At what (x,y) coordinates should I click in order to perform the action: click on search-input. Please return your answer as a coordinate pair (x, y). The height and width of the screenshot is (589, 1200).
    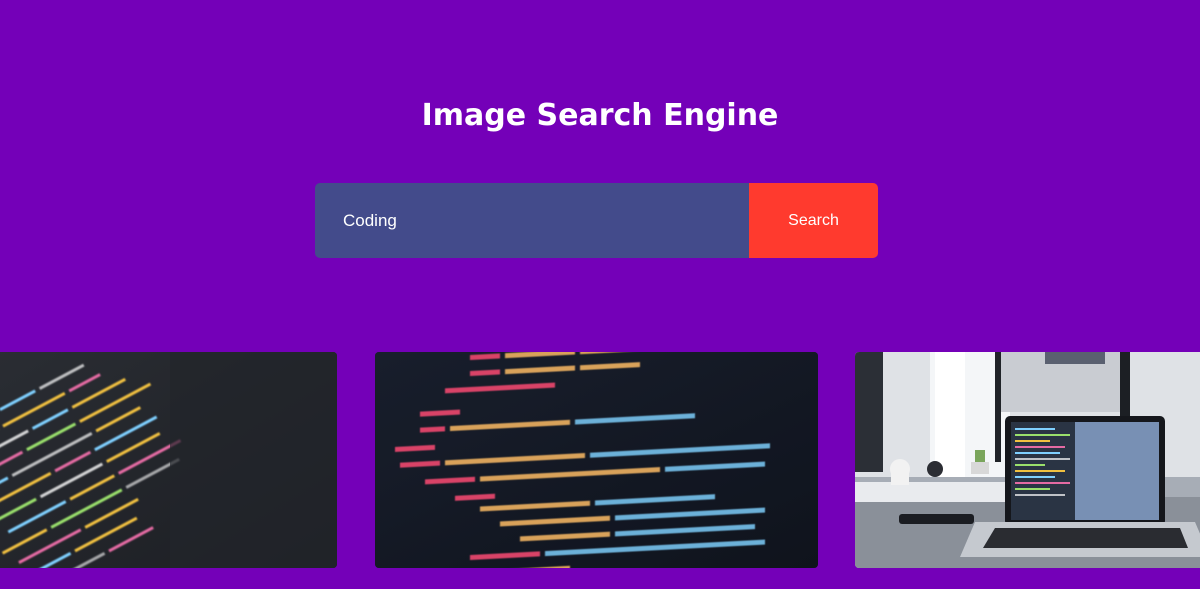
    Looking at the image, I should click on (532, 220).